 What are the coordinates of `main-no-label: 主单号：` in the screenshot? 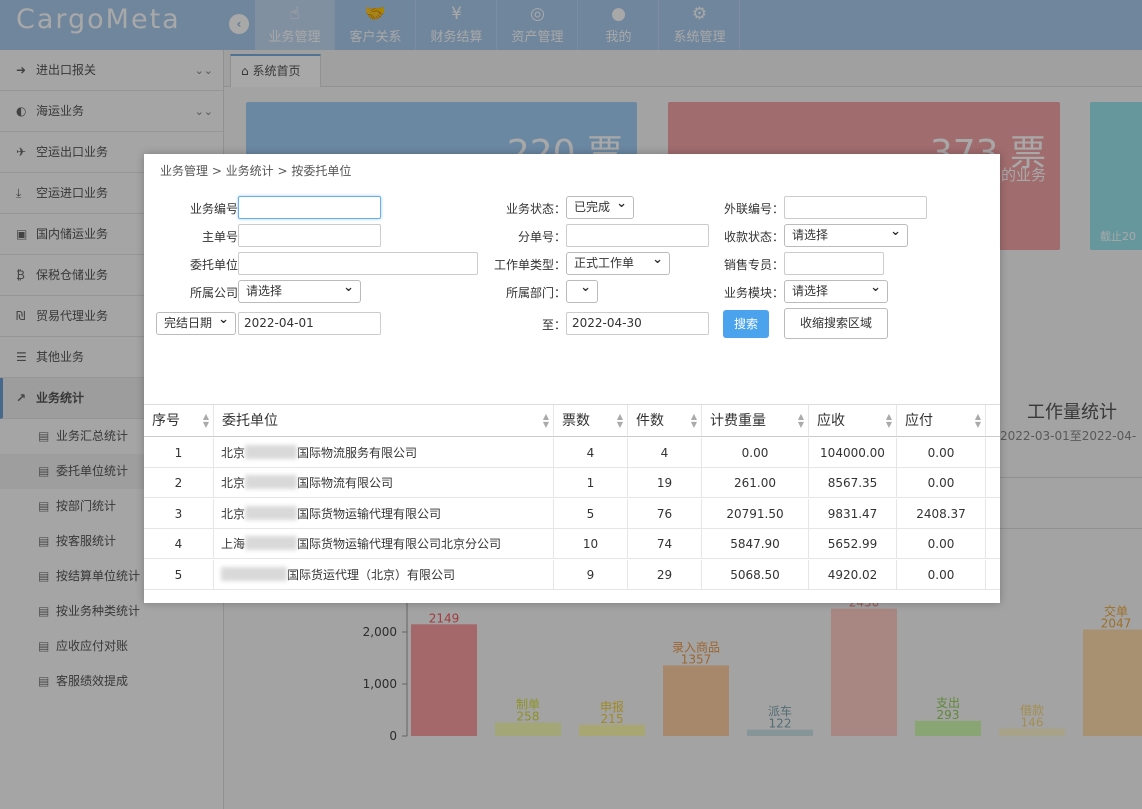 It's located at (225, 237).